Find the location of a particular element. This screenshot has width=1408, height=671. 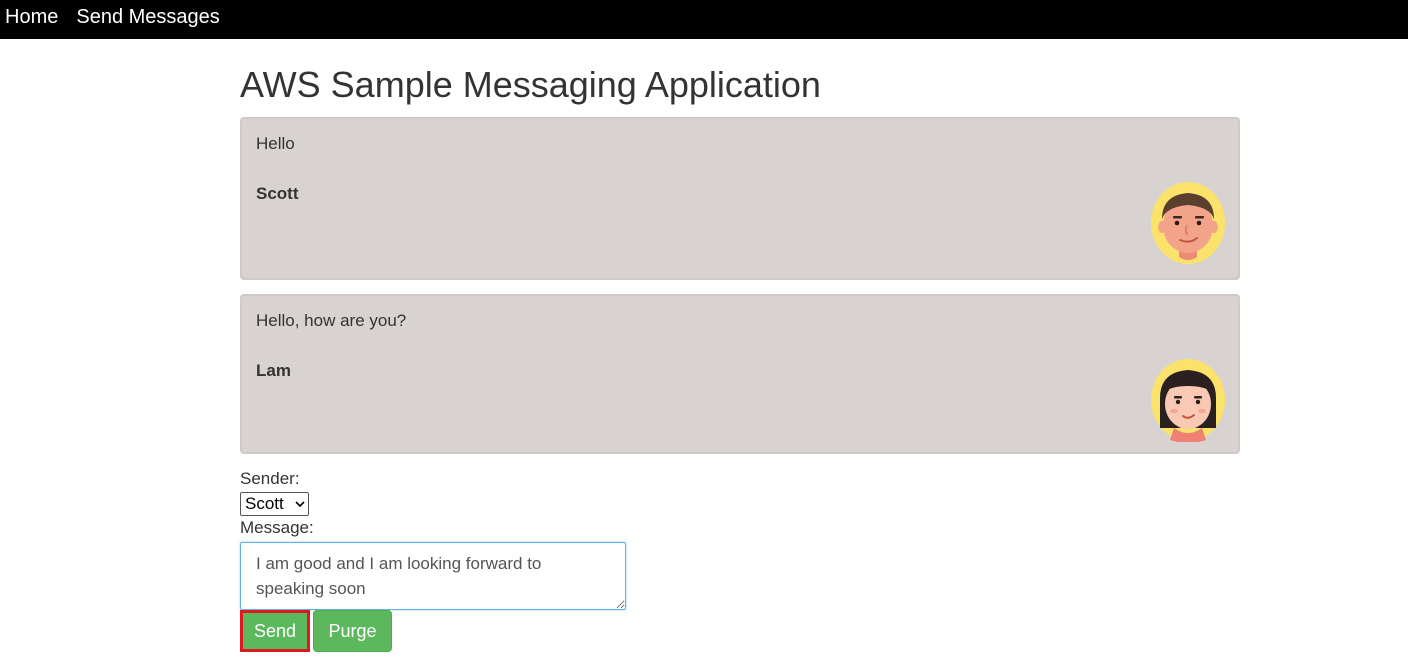

page-title: AWS Sample Messaging Application is located at coordinates (530, 84).